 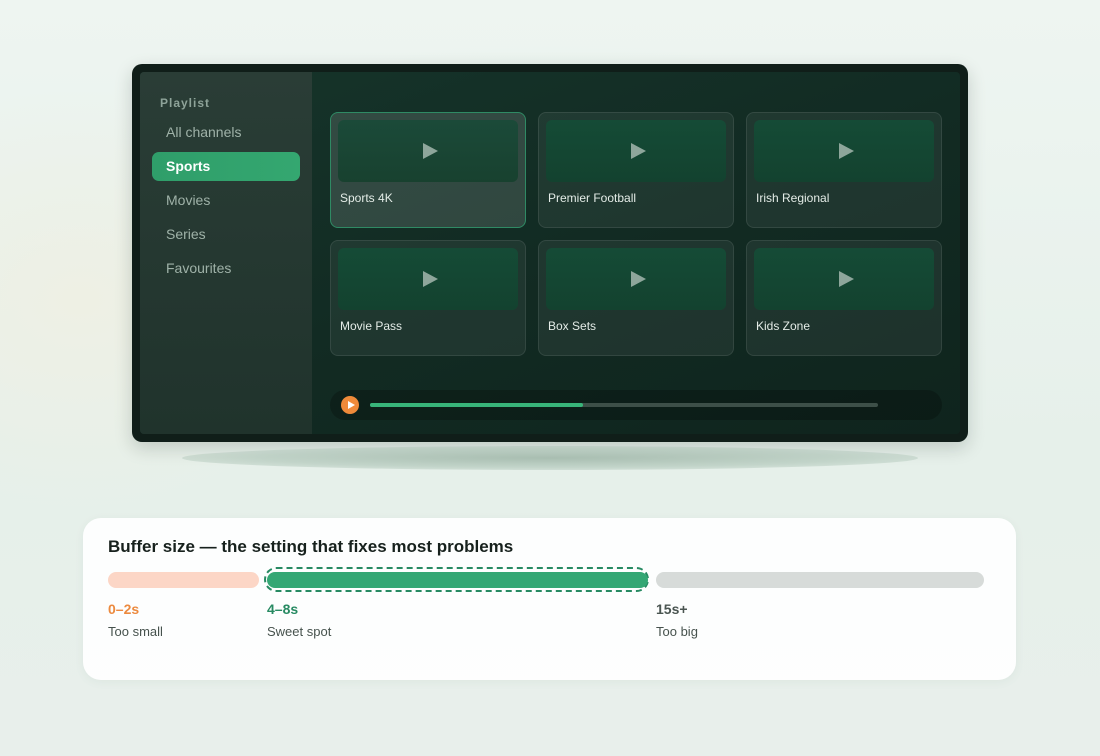 What do you see at coordinates (783, 326) in the screenshot?
I see `channel-label: Kids Zone` at bounding box center [783, 326].